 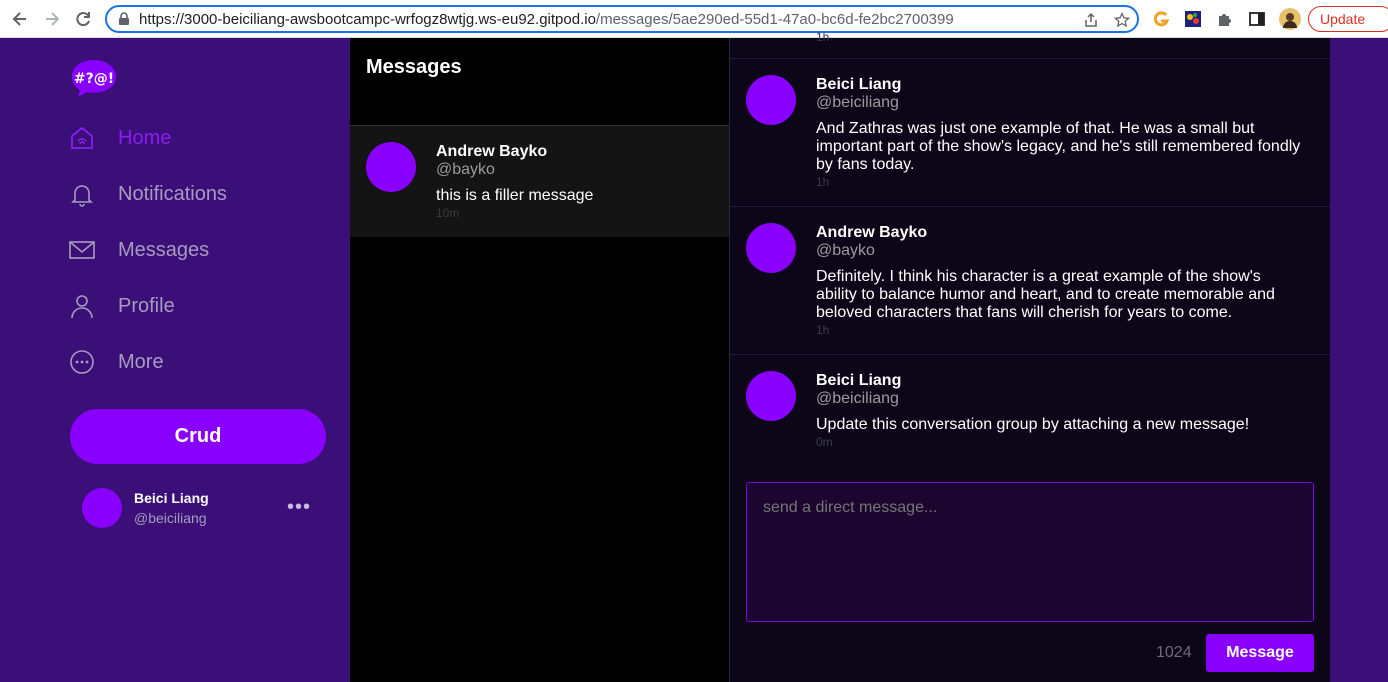 I want to click on forward-arrow-icon, so click(x=52, y=19).